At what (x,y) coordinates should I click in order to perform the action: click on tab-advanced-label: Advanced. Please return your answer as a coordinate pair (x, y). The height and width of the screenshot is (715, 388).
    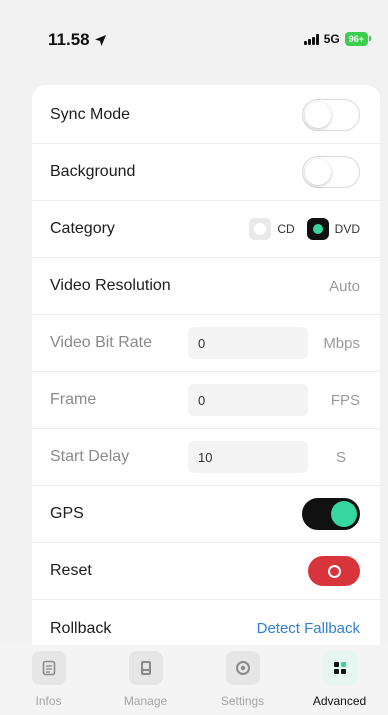
    Looking at the image, I should click on (339, 701).